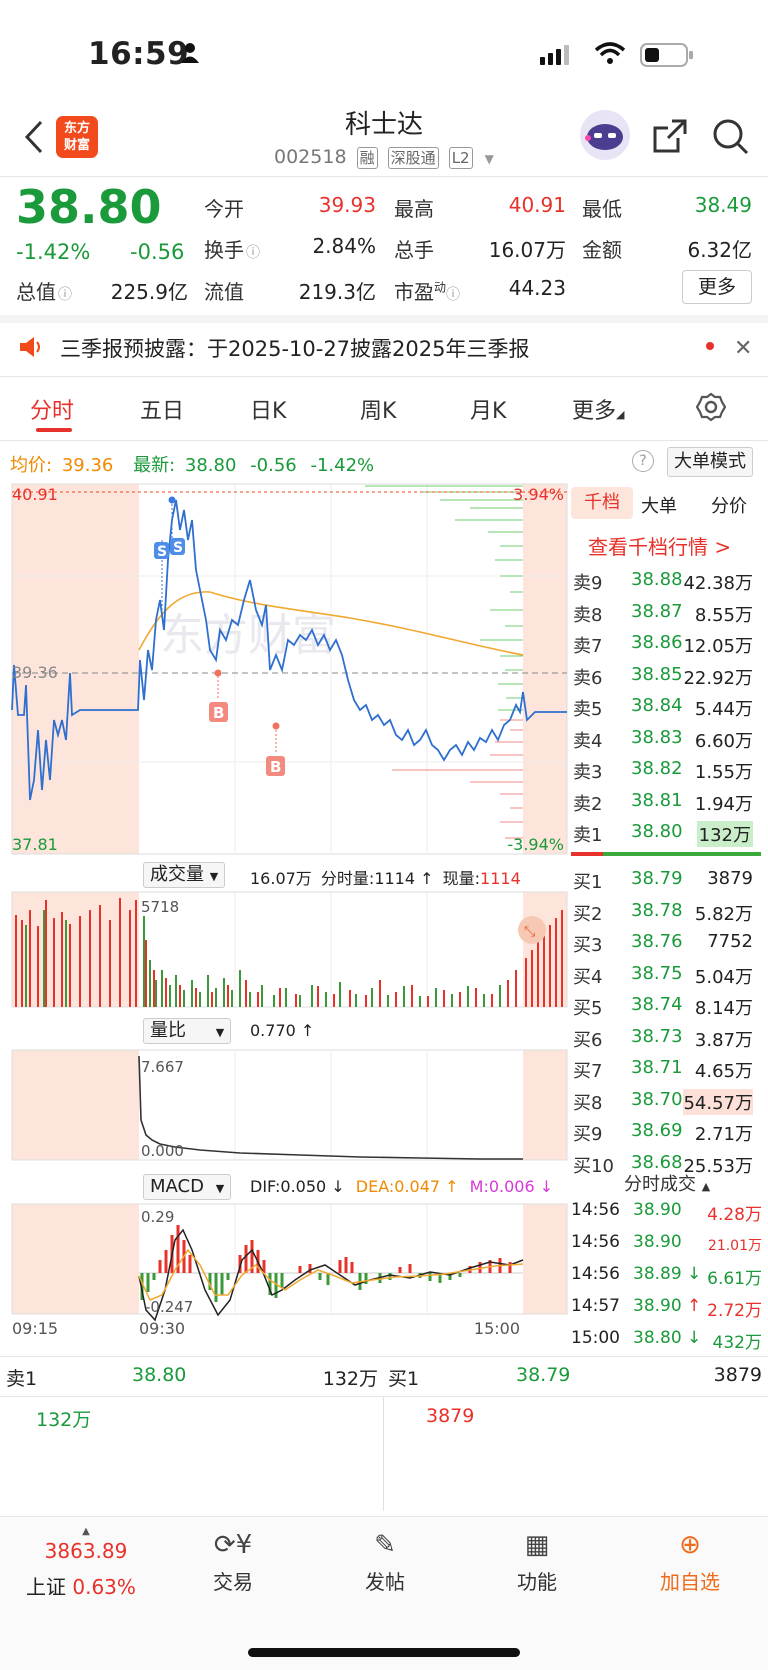 The height and width of the screenshot is (1670, 768). I want to click on tab-monthly-k: 月K, so click(488, 409).